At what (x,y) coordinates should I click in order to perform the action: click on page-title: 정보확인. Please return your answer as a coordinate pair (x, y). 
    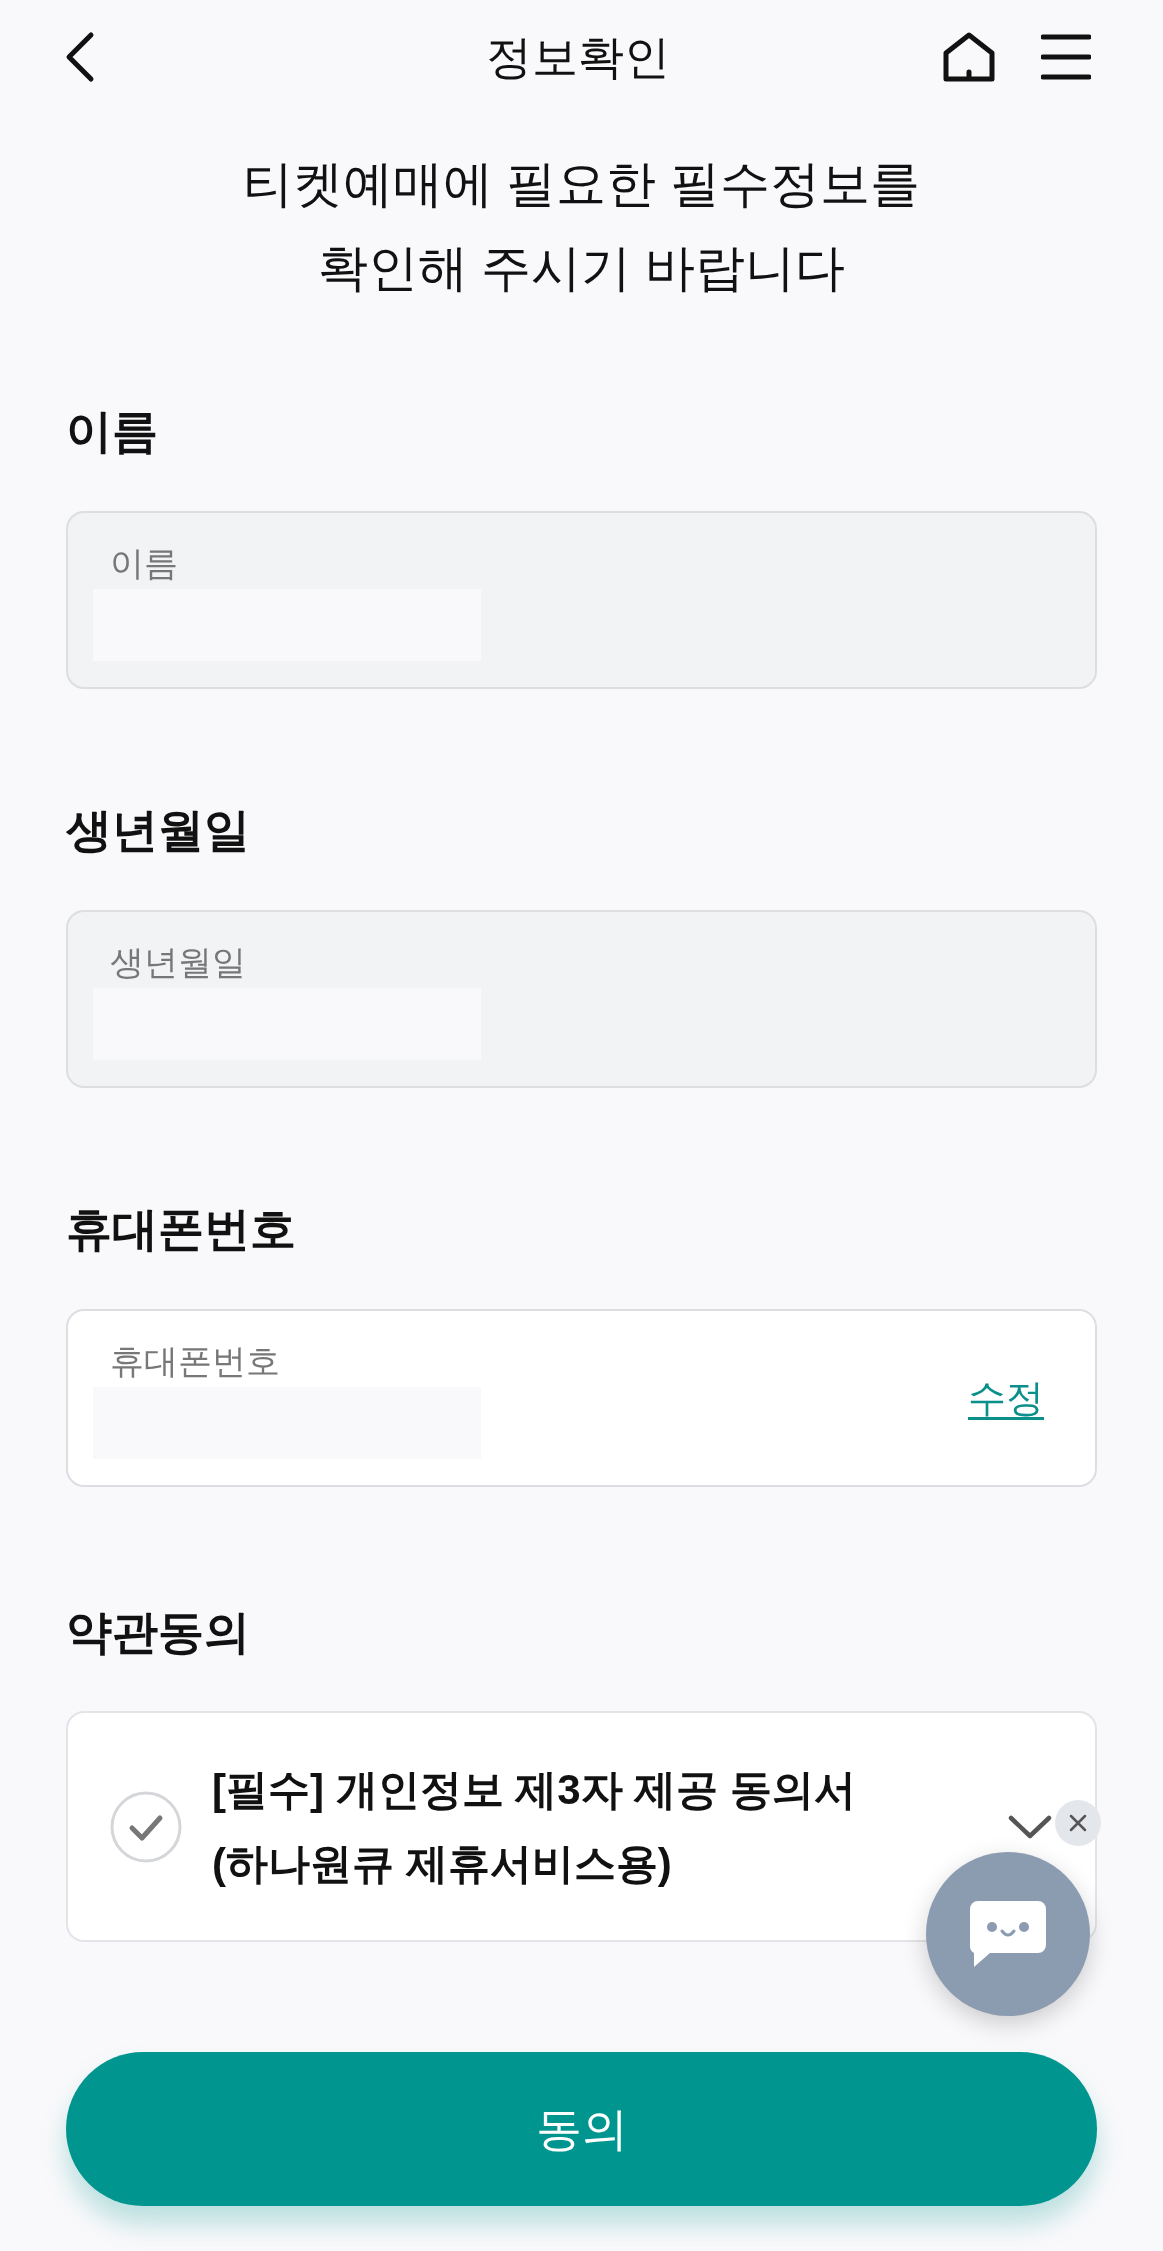
    Looking at the image, I should click on (577, 57).